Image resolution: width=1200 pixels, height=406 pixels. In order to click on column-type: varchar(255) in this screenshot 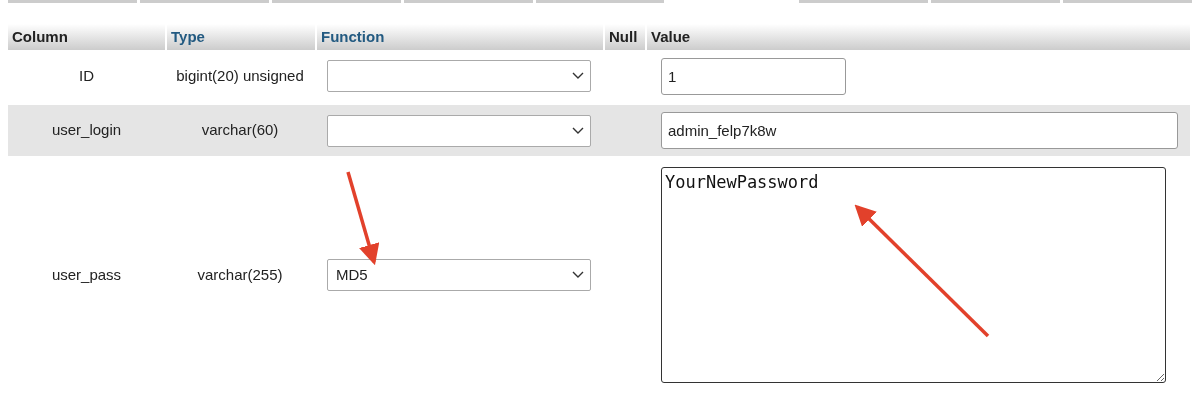, I will do `click(240, 274)`.